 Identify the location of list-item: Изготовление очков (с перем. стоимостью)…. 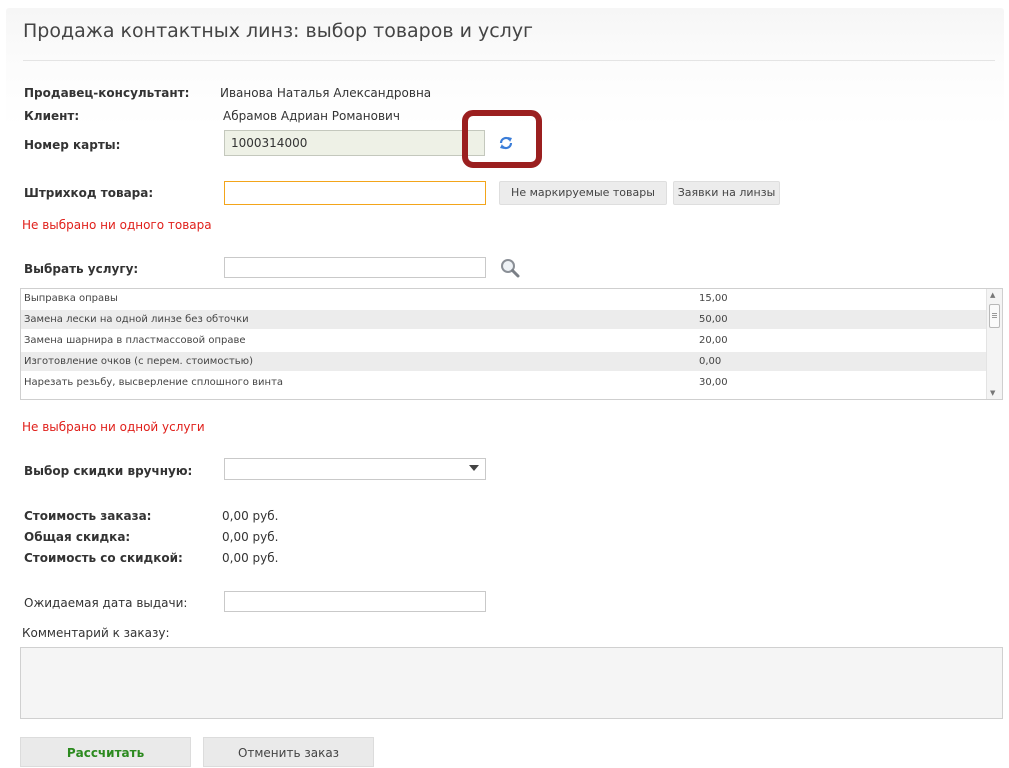
(504, 361).